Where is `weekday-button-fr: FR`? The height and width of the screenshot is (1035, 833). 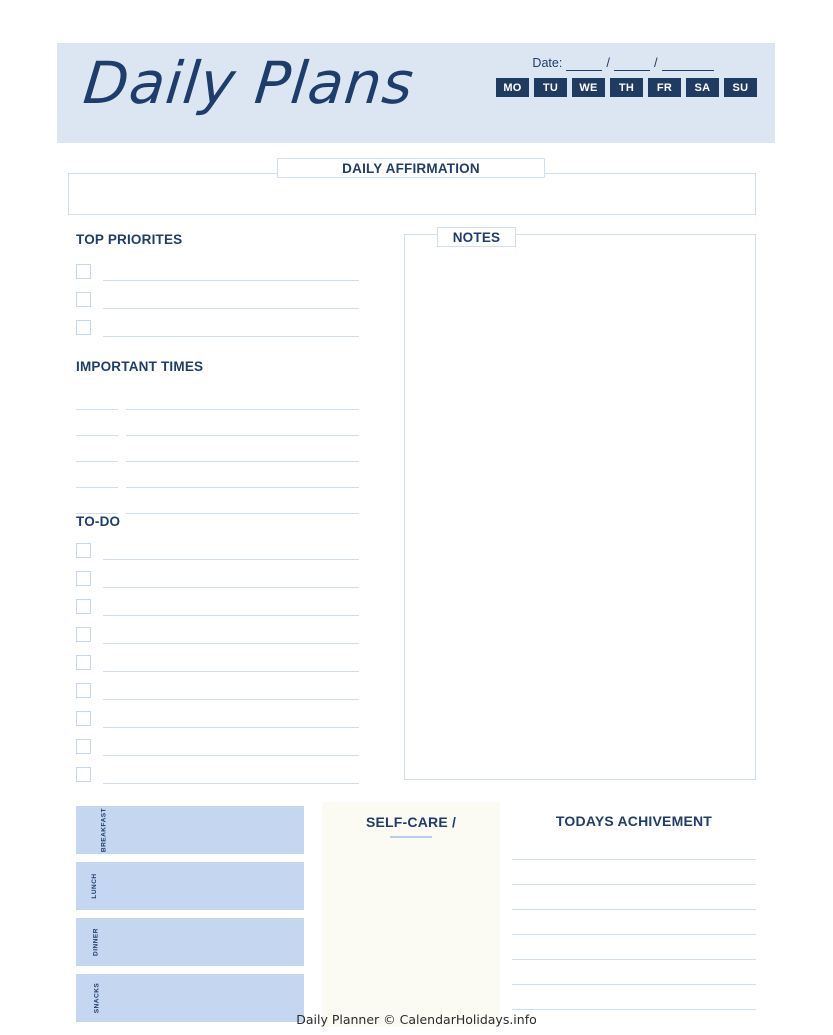 weekday-button-fr: FR is located at coordinates (664, 87).